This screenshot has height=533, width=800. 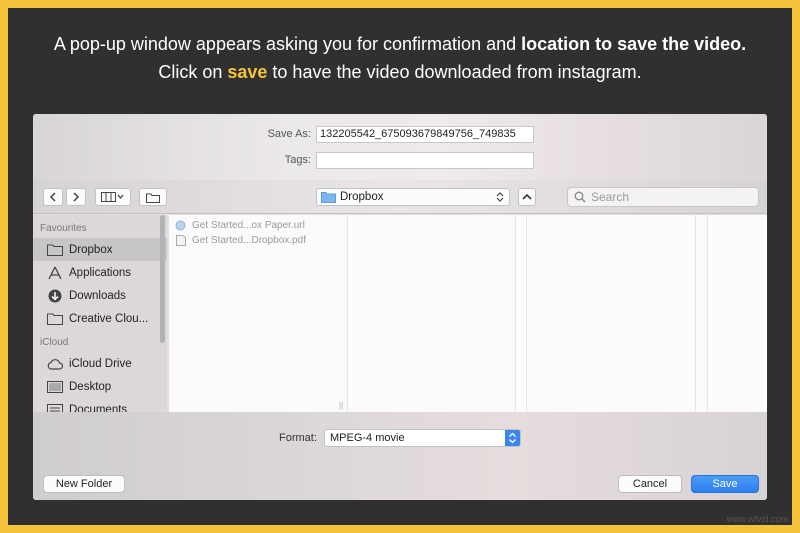 What do you see at coordinates (55, 407) in the screenshot?
I see `documents-icon` at bounding box center [55, 407].